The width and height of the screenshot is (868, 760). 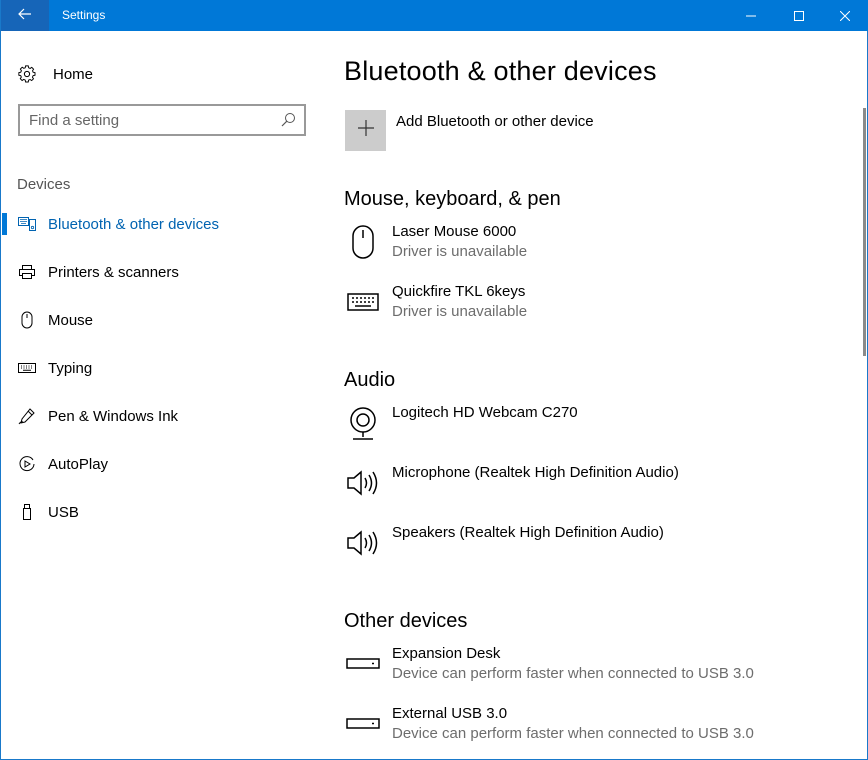 I want to click on gear-icon, so click(x=27, y=74).